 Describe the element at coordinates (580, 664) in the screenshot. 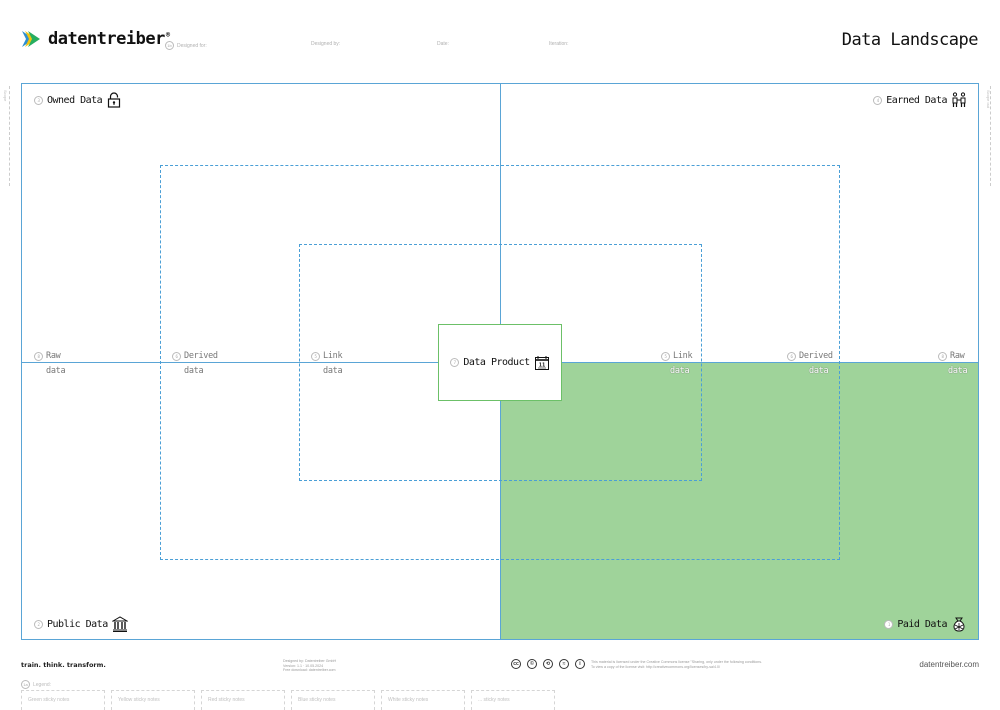

I see `attribution-icon: i` at that location.